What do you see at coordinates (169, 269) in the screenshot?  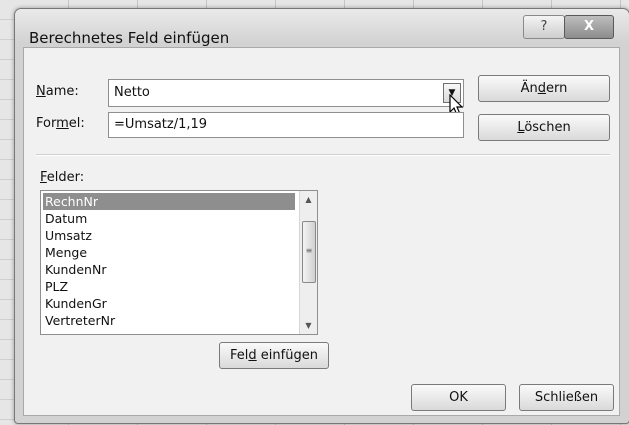 I see `list-item-kundennr: KundenNr` at bounding box center [169, 269].